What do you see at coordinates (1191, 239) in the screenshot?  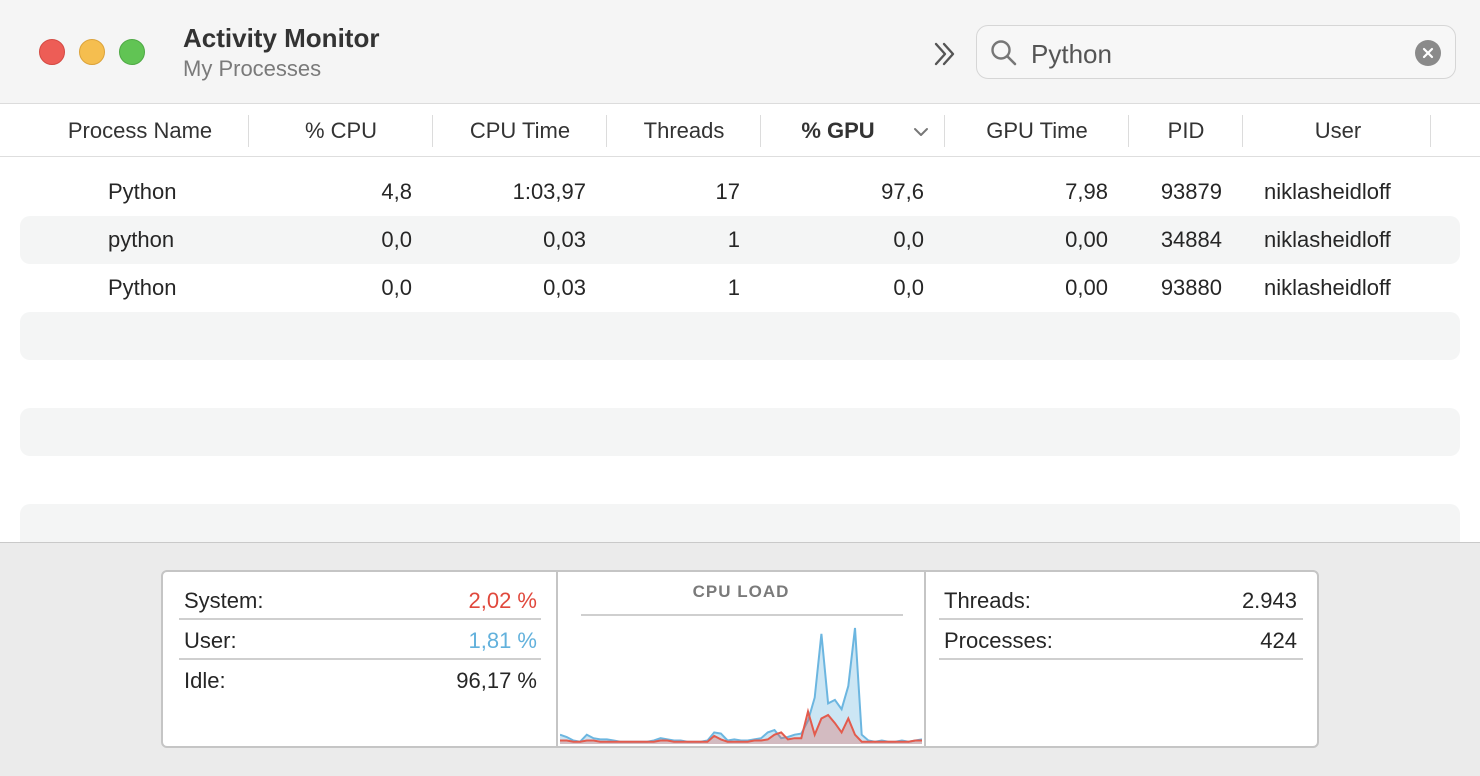 I see `pid-cell: 34884` at bounding box center [1191, 239].